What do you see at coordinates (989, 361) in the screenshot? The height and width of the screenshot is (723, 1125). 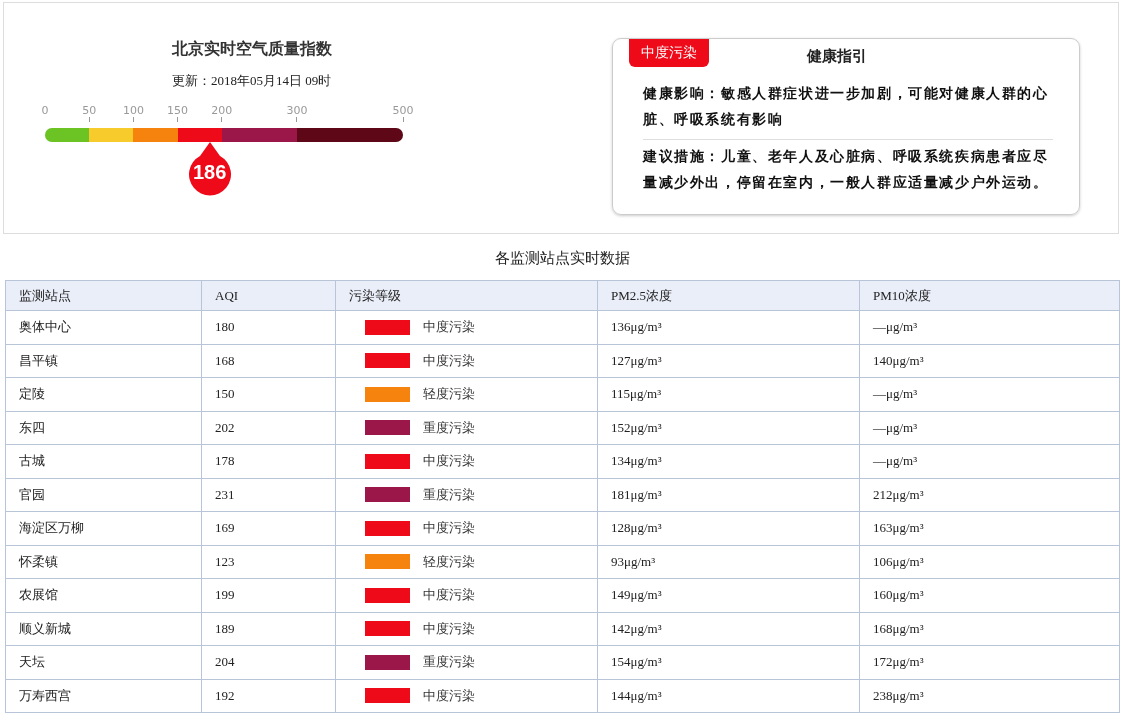 I see `table-cell: 140μg/m³` at bounding box center [989, 361].